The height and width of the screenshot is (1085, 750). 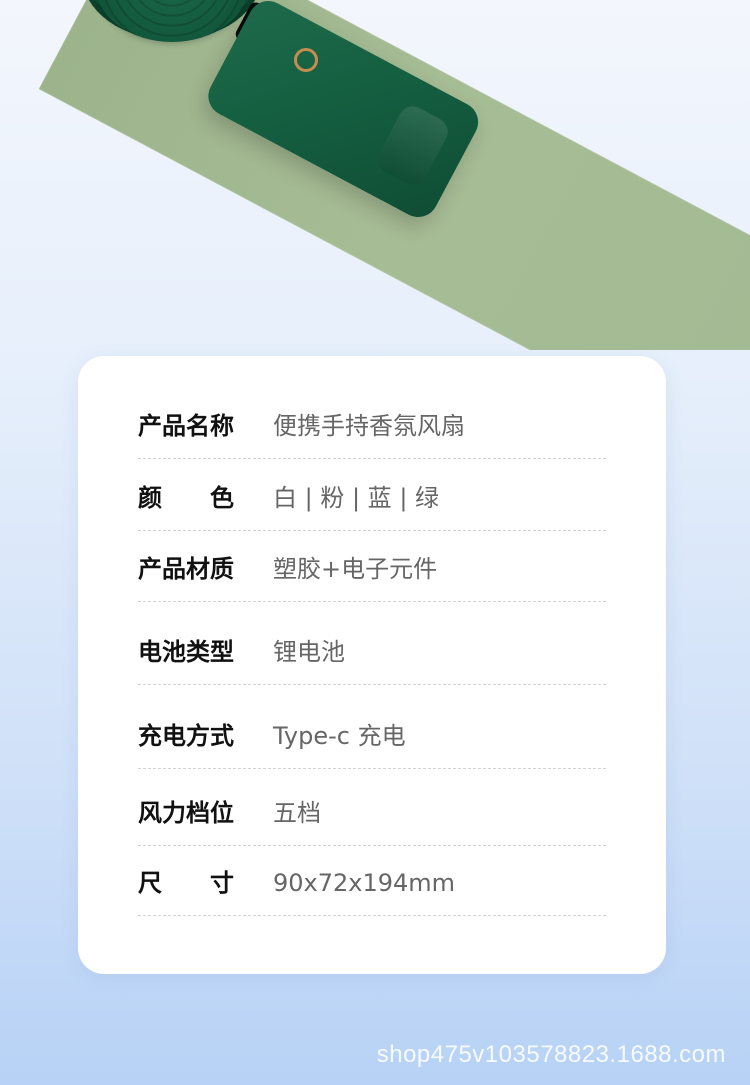 I want to click on spec-label: 充电方式, so click(x=186, y=736).